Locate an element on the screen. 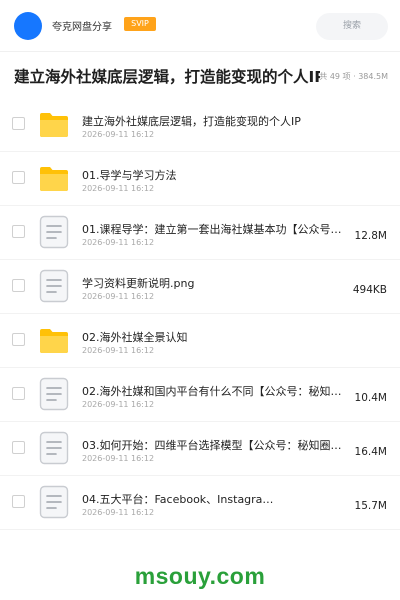 This screenshot has width=400, height=600. title-row: 建立海外社媒底层逻辑，打造能变现的个人IP 共 49 项 · 384.5M is located at coordinates (200, 75).